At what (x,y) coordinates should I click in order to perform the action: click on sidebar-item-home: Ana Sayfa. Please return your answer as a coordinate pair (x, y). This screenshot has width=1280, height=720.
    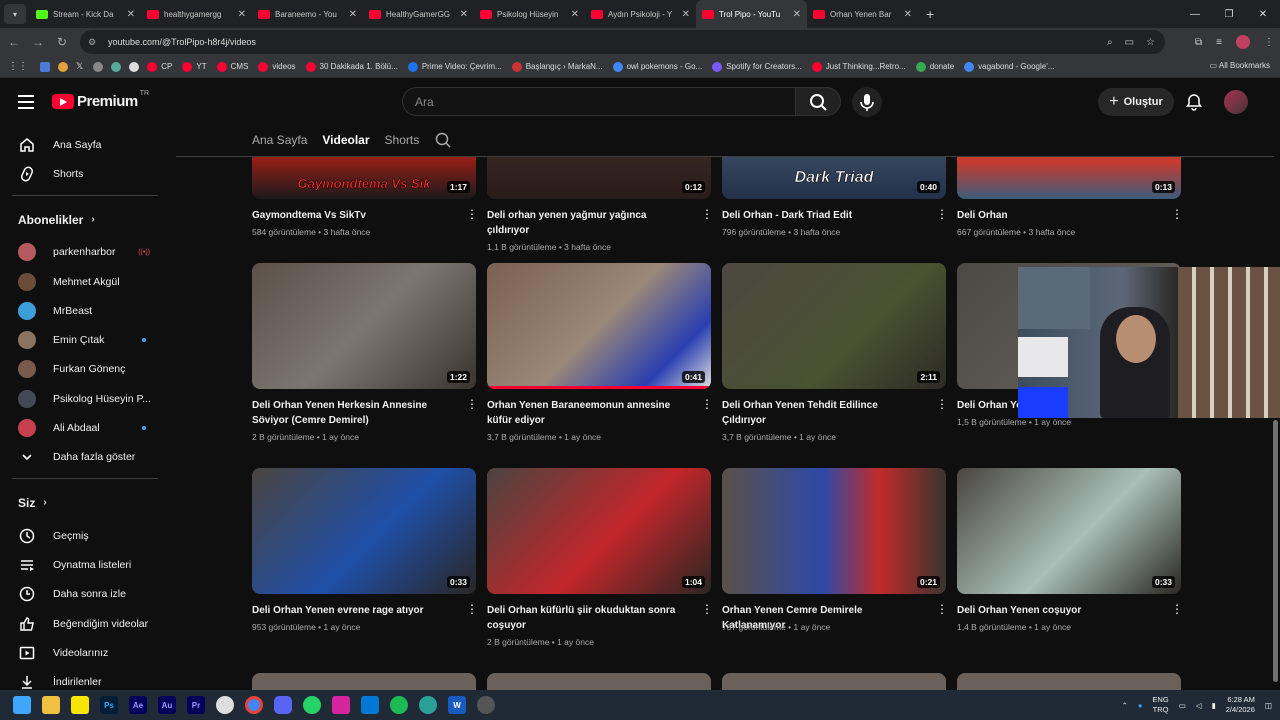
    Looking at the image, I should click on (85, 144).